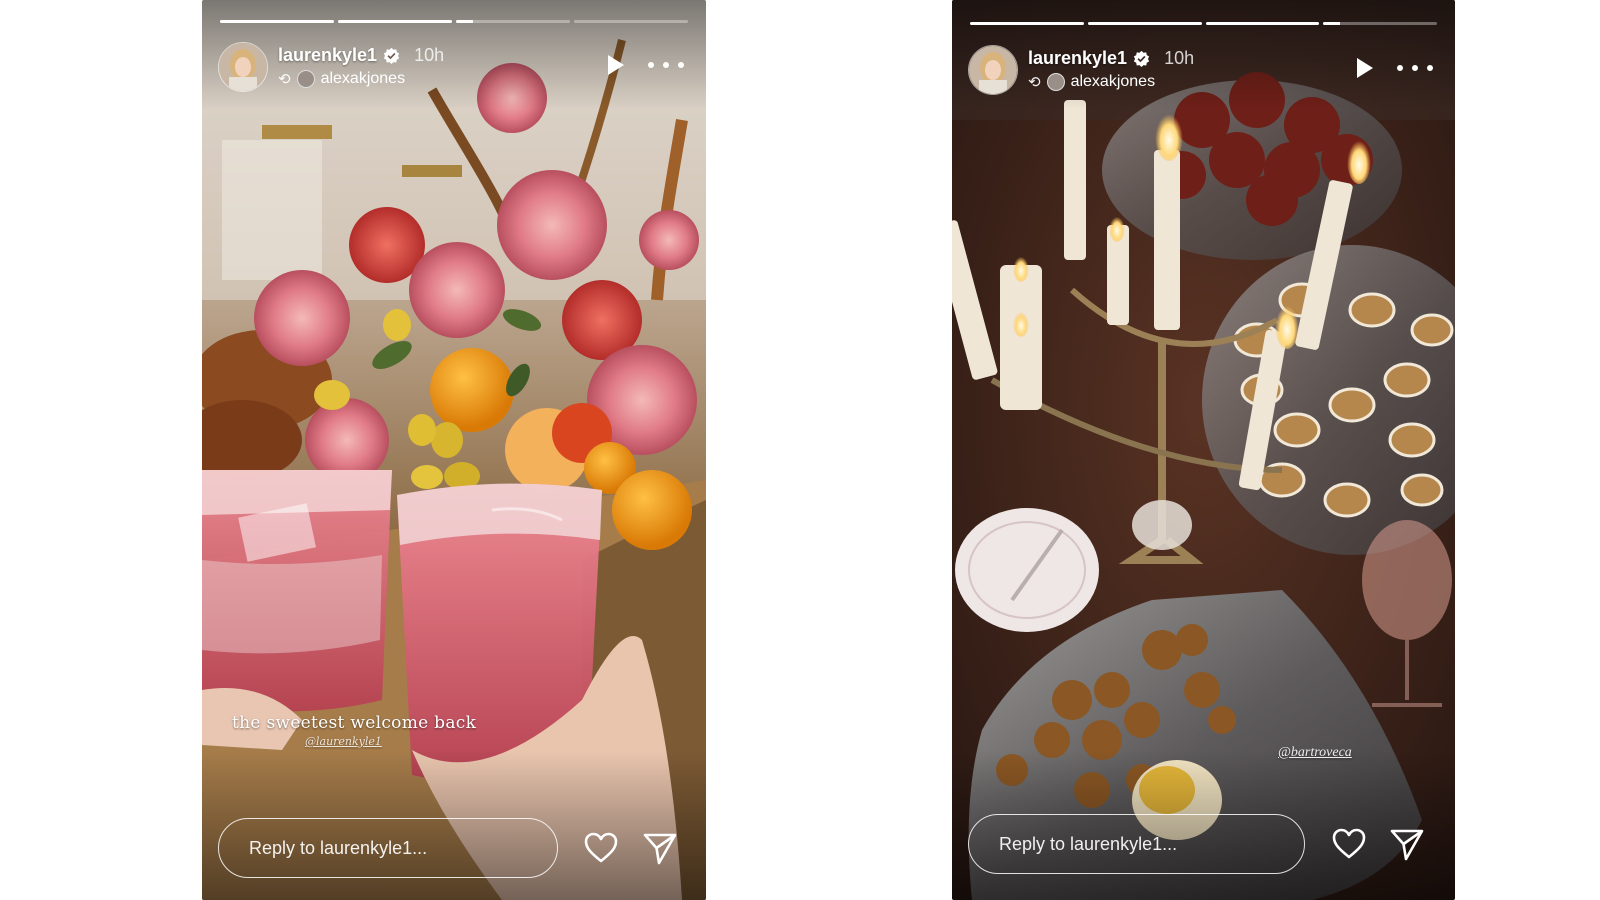 The height and width of the screenshot is (900, 1600). What do you see at coordinates (343, 741) in the screenshot?
I see `caption-mention: @laurenkyle1` at bounding box center [343, 741].